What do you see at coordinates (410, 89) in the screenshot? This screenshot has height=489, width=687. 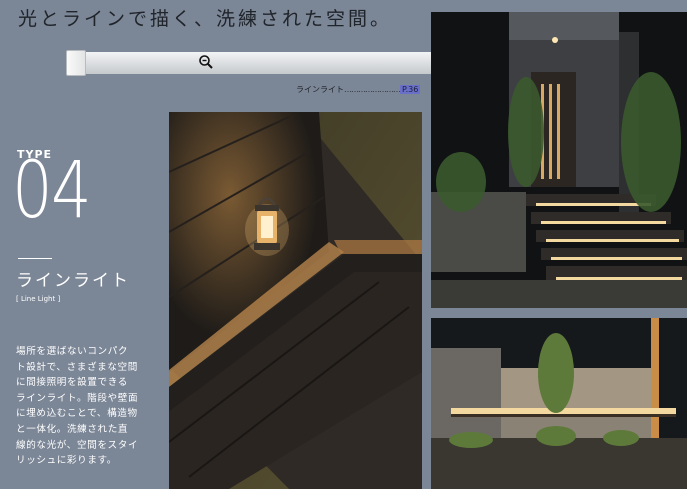 I see `page-reference-number: P.36` at bounding box center [410, 89].